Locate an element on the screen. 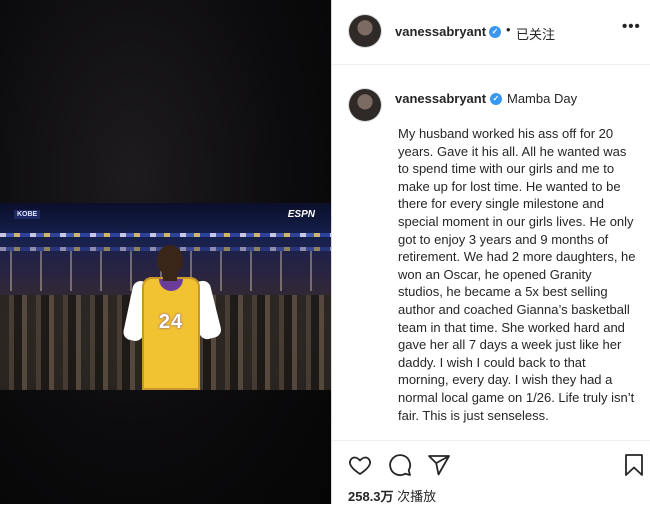 Image resolution: width=650 pixels, height=505 pixels. heart-icon is located at coordinates (360, 465).